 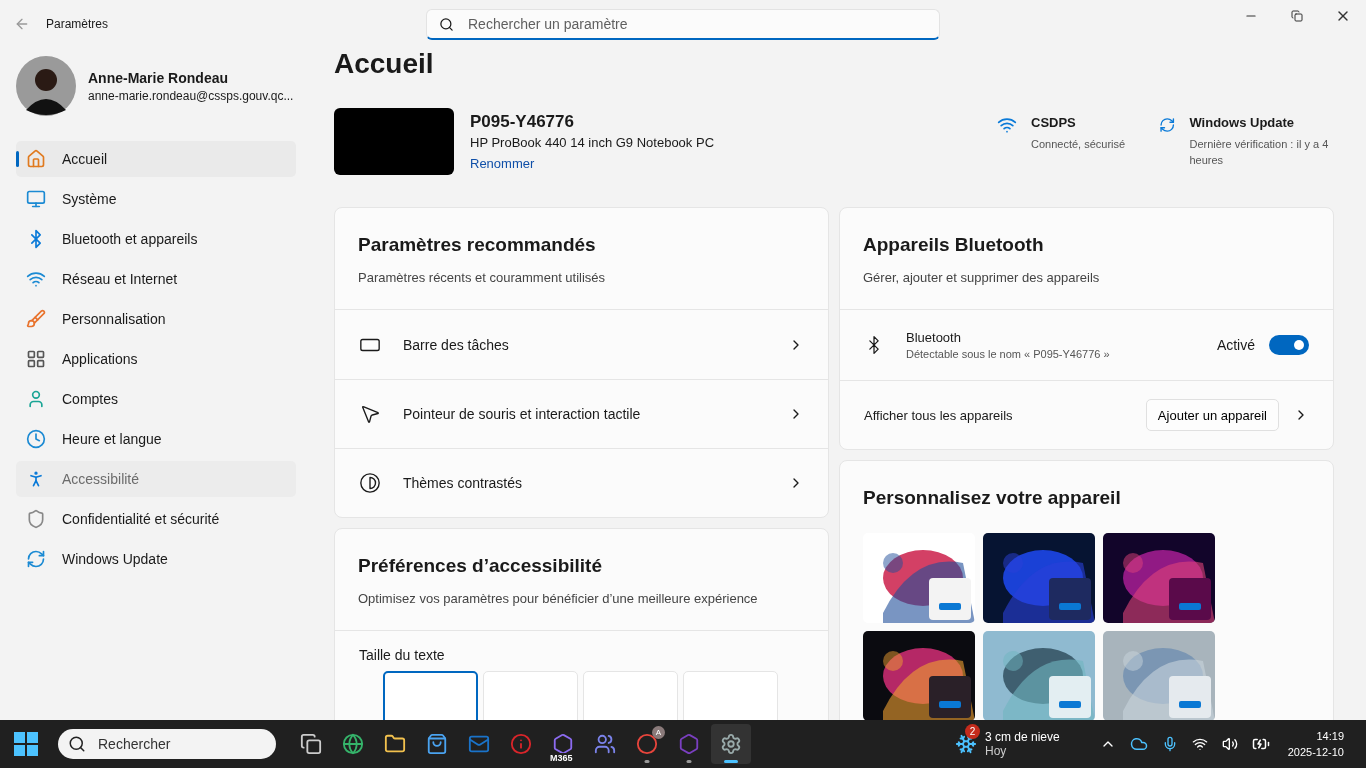 I want to click on sidebar-item: Comptes, so click(x=156, y=399).